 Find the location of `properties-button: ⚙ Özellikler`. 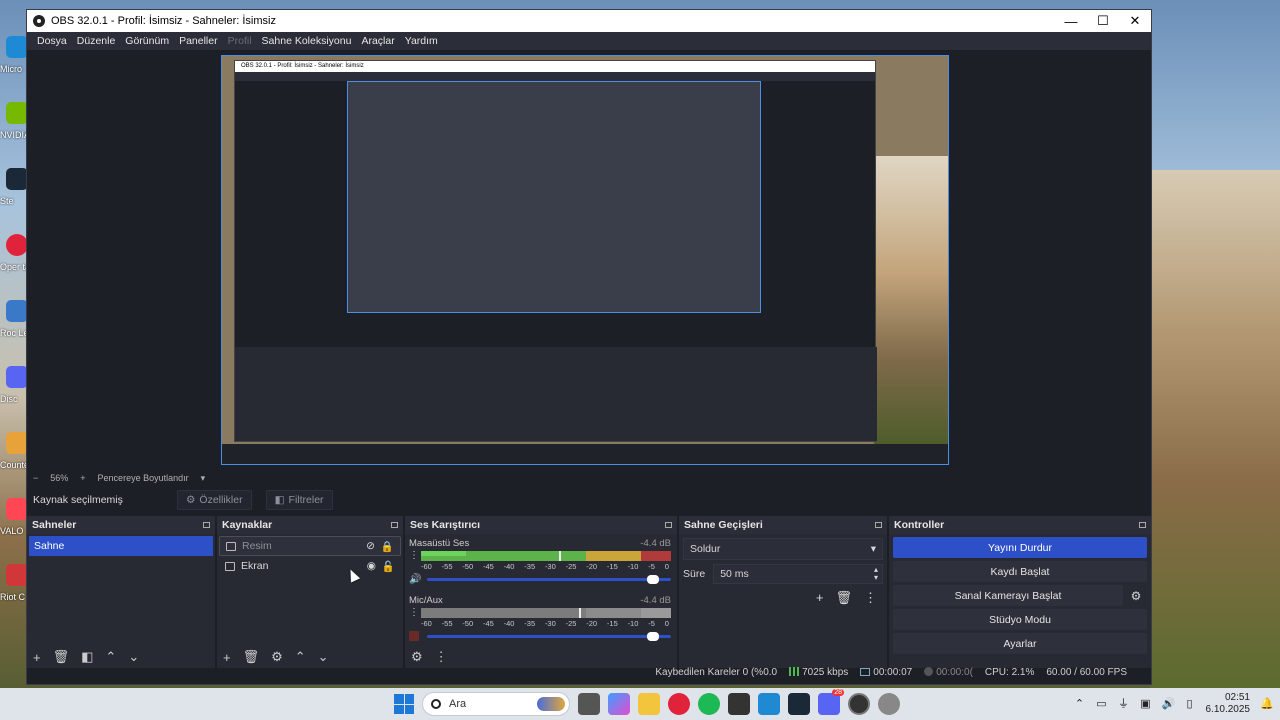

properties-button: ⚙ Özellikler is located at coordinates (214, 500).